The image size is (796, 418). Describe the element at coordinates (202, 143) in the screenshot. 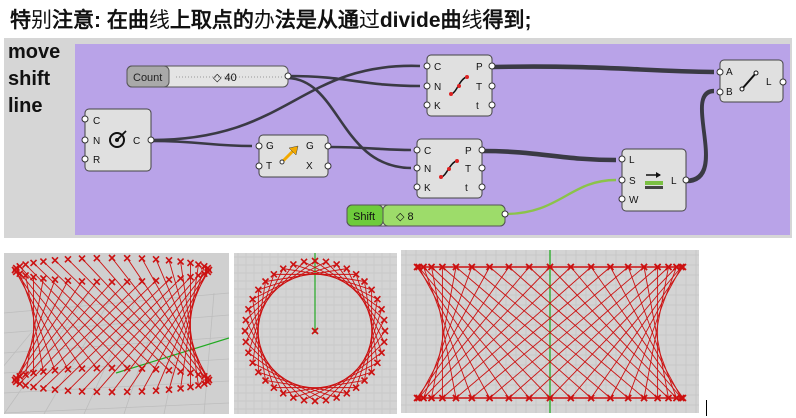

I see `wire-circle-to-move` at that location.